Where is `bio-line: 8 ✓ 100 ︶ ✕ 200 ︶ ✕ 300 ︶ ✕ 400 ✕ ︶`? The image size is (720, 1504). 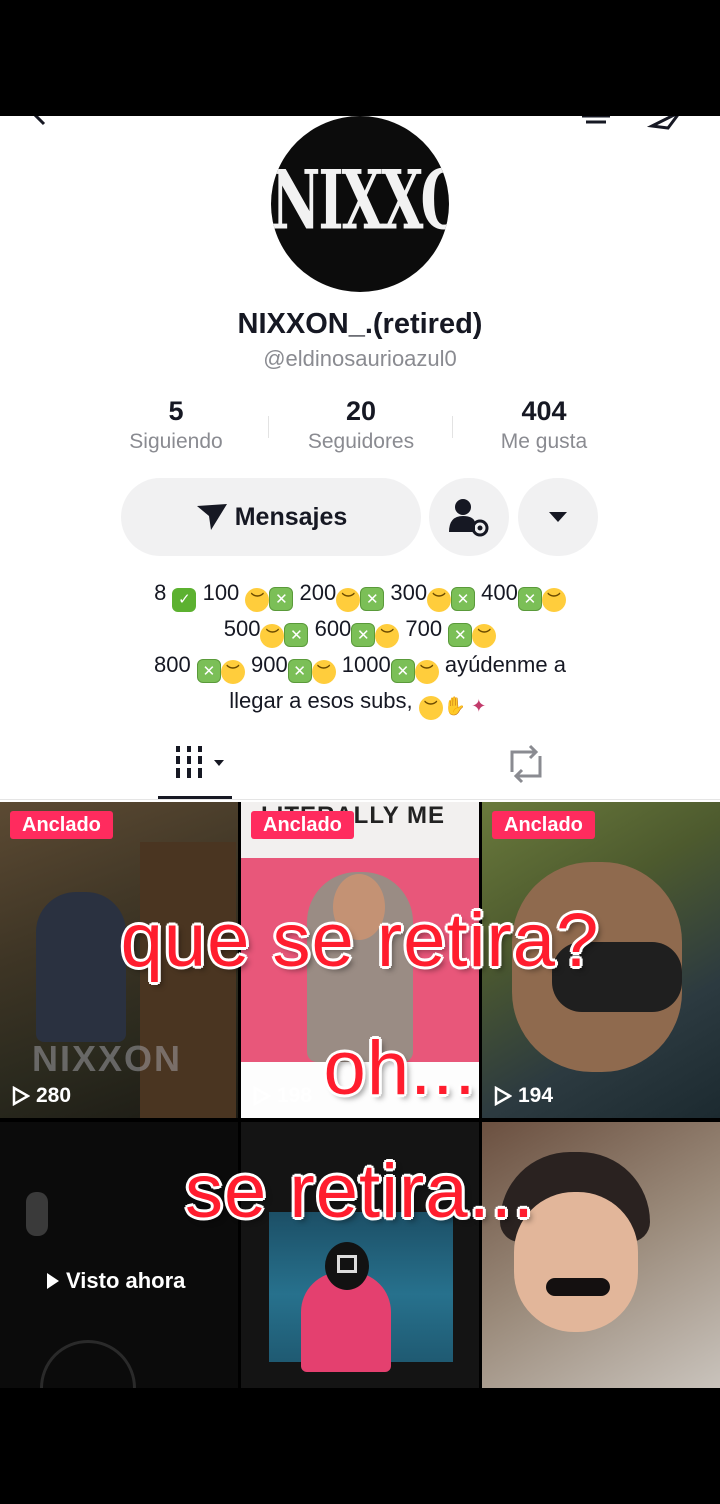 bio-line: 8 ✓ 100 ︶ ✕ 200 ︶ ✕ 300 ︶ ✕ 400 ✕ ︶ is located at coordinates (360, 594).